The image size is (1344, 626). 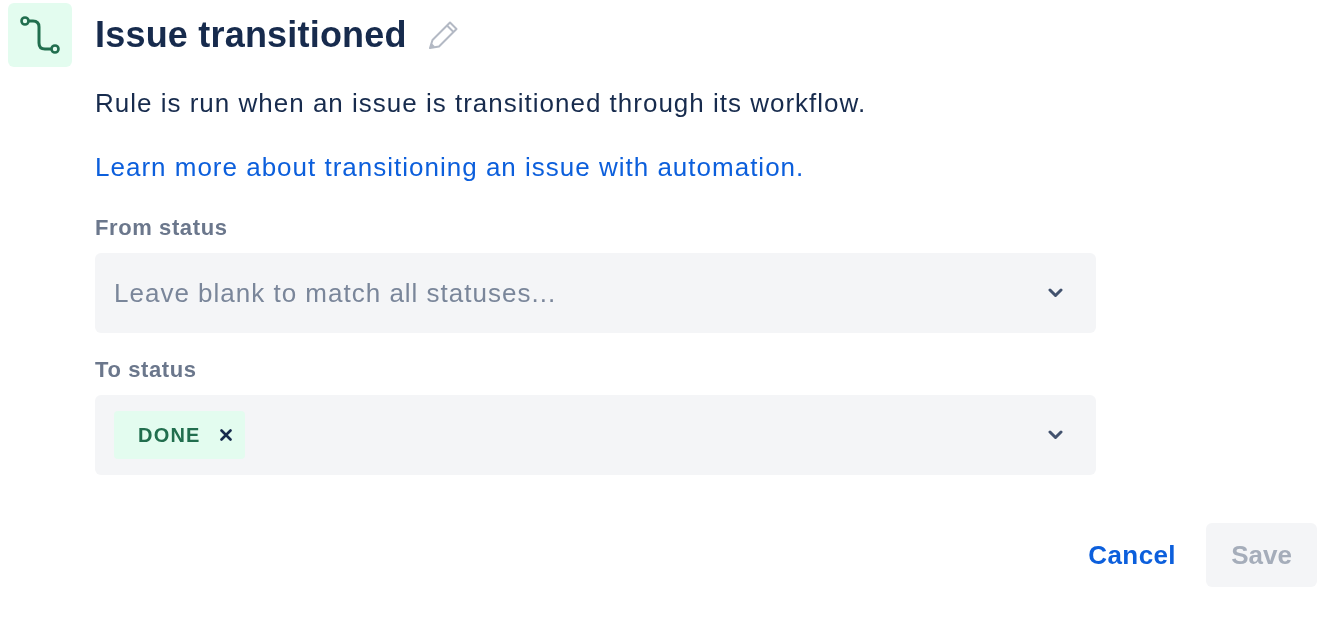 What do you see at coordinates (169, 435) in the screenshot?
I see `status-name: DONE` at bounding box center [169, 435].